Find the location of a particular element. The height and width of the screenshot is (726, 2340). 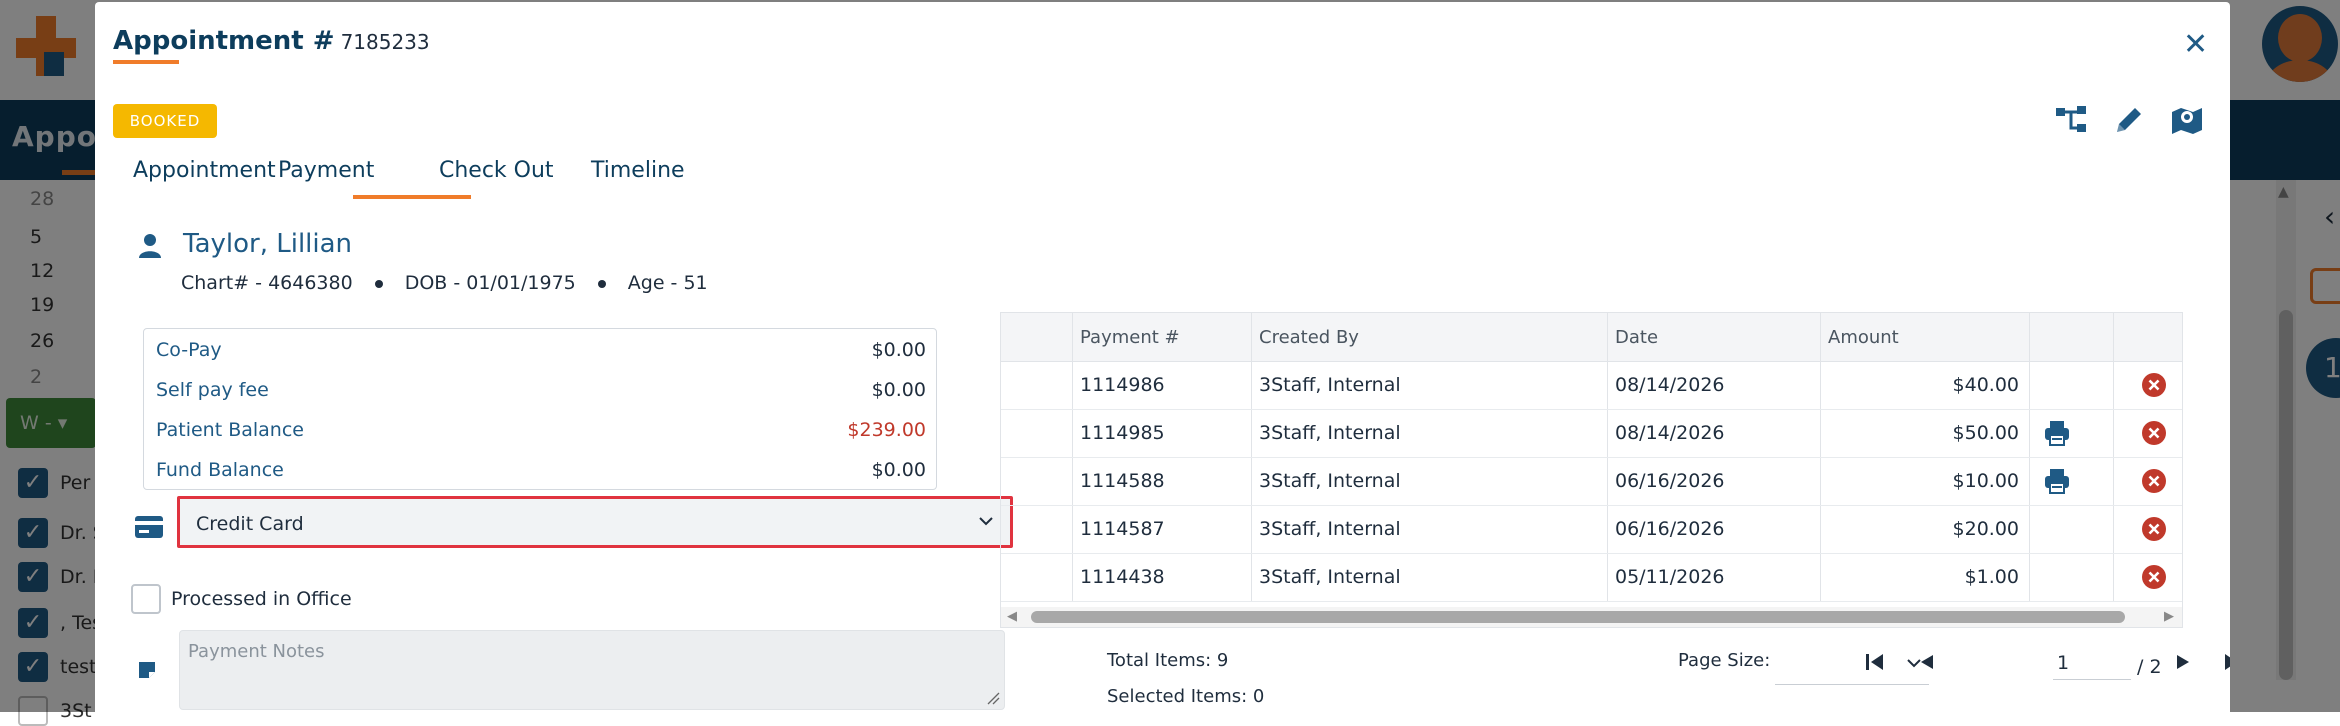

chart-number: Chart# - 4646380 is located at coordinates (267, 283).